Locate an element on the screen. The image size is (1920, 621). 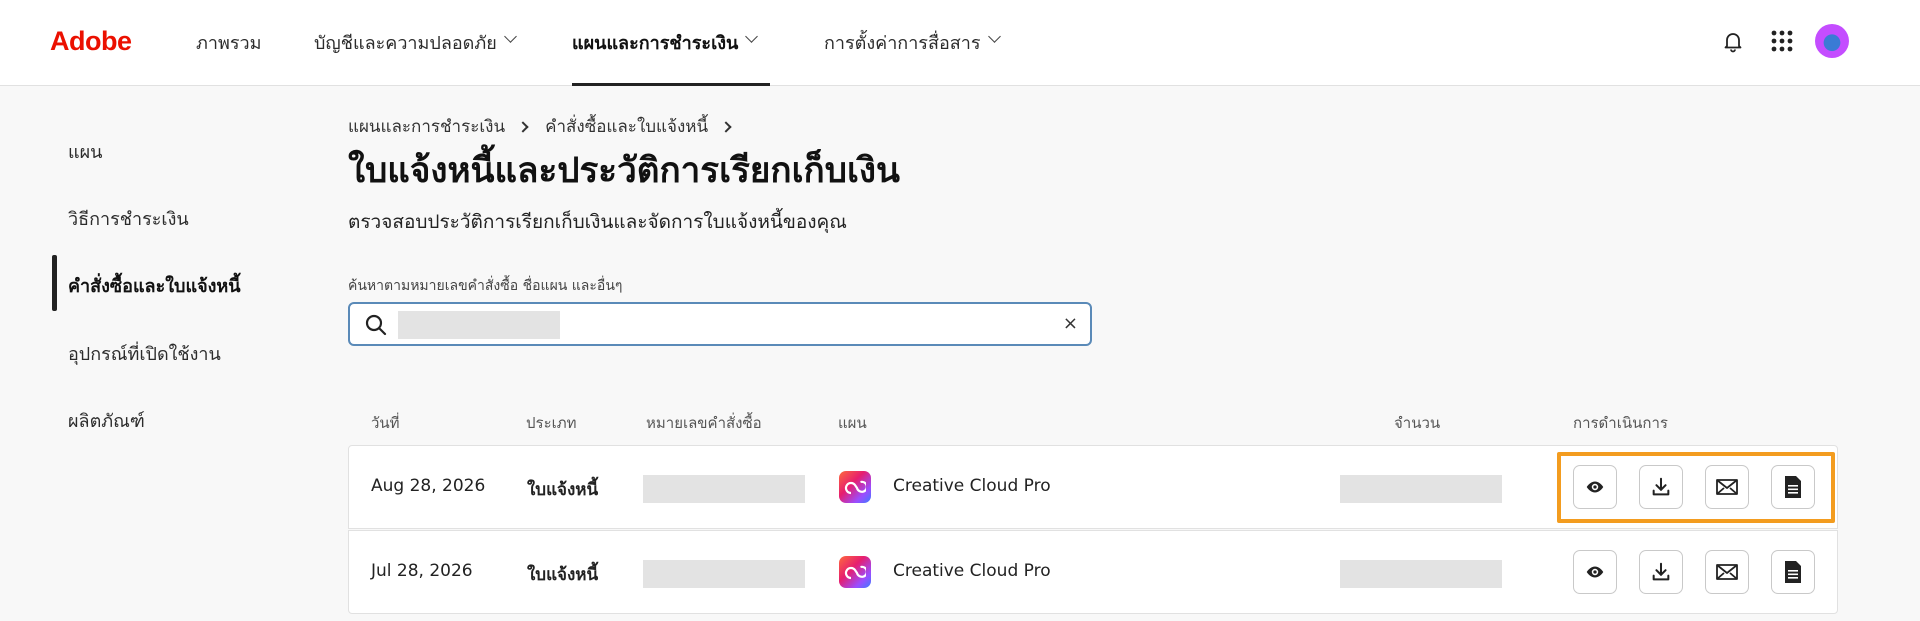
sidebar-item-plans: แผน is located at coordinates (85, 151).